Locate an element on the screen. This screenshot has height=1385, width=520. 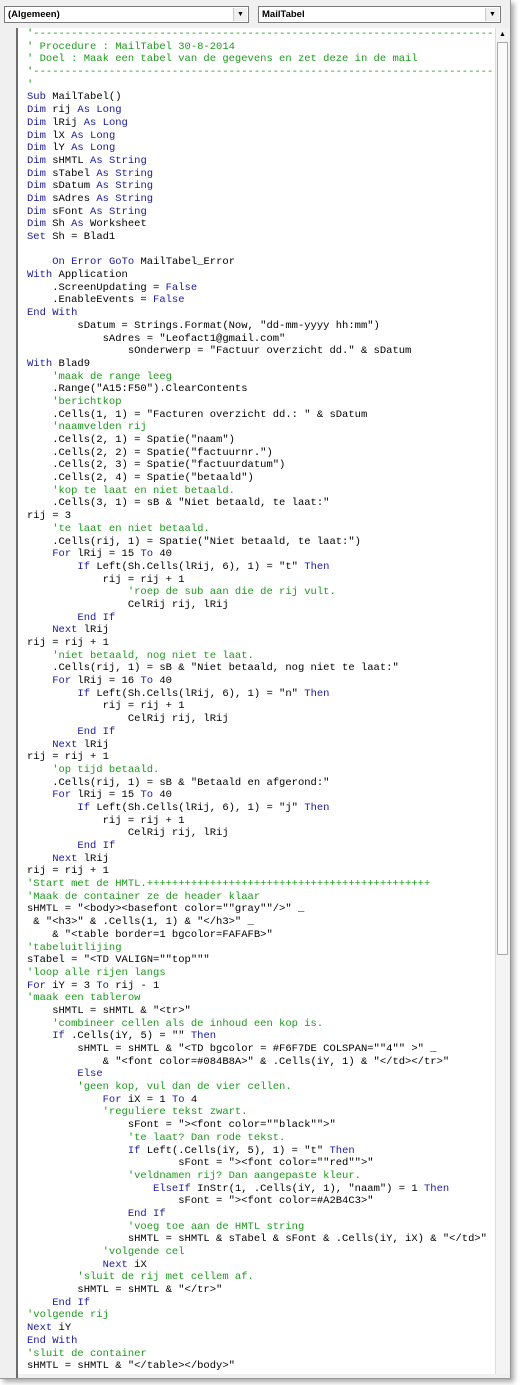
code-line: 'berichtkop is located at coordinates (261, 402).